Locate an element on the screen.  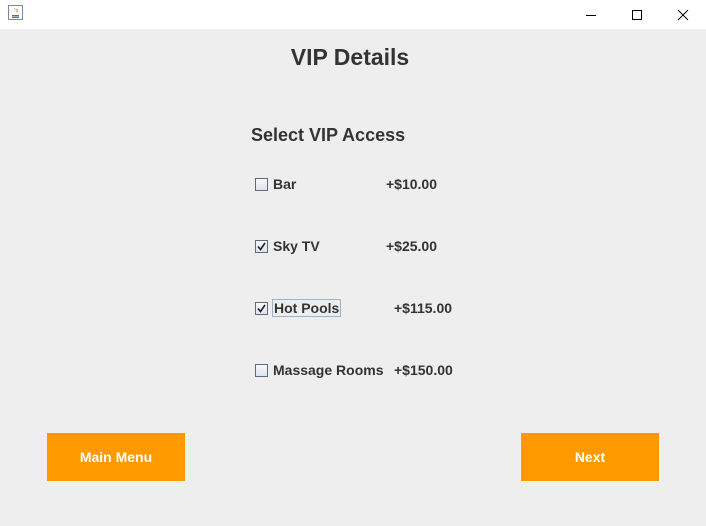
price-bar: +$10.00 is located at coordinates (411, 184).